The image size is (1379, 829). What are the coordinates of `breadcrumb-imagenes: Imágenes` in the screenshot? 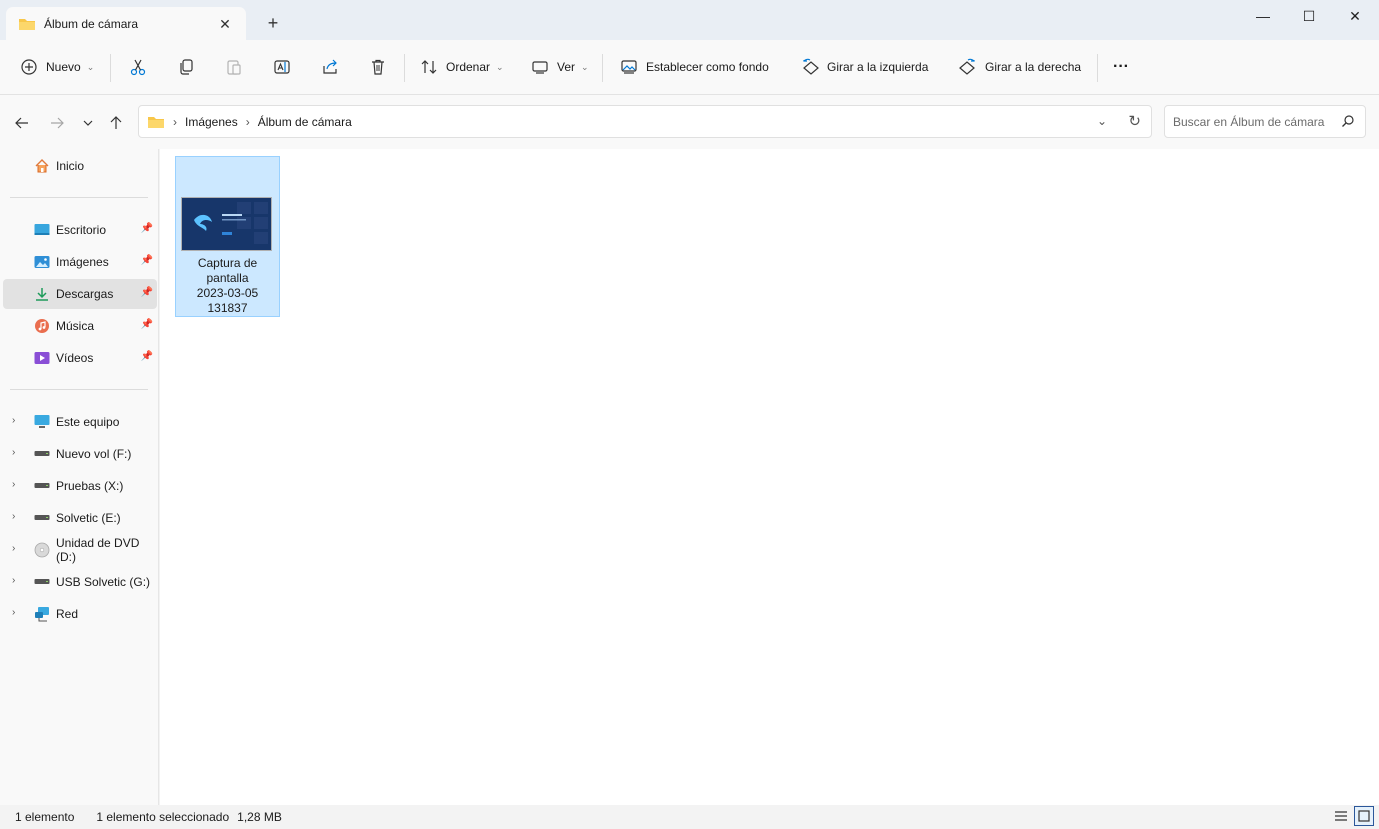 It's located at (211, 122).